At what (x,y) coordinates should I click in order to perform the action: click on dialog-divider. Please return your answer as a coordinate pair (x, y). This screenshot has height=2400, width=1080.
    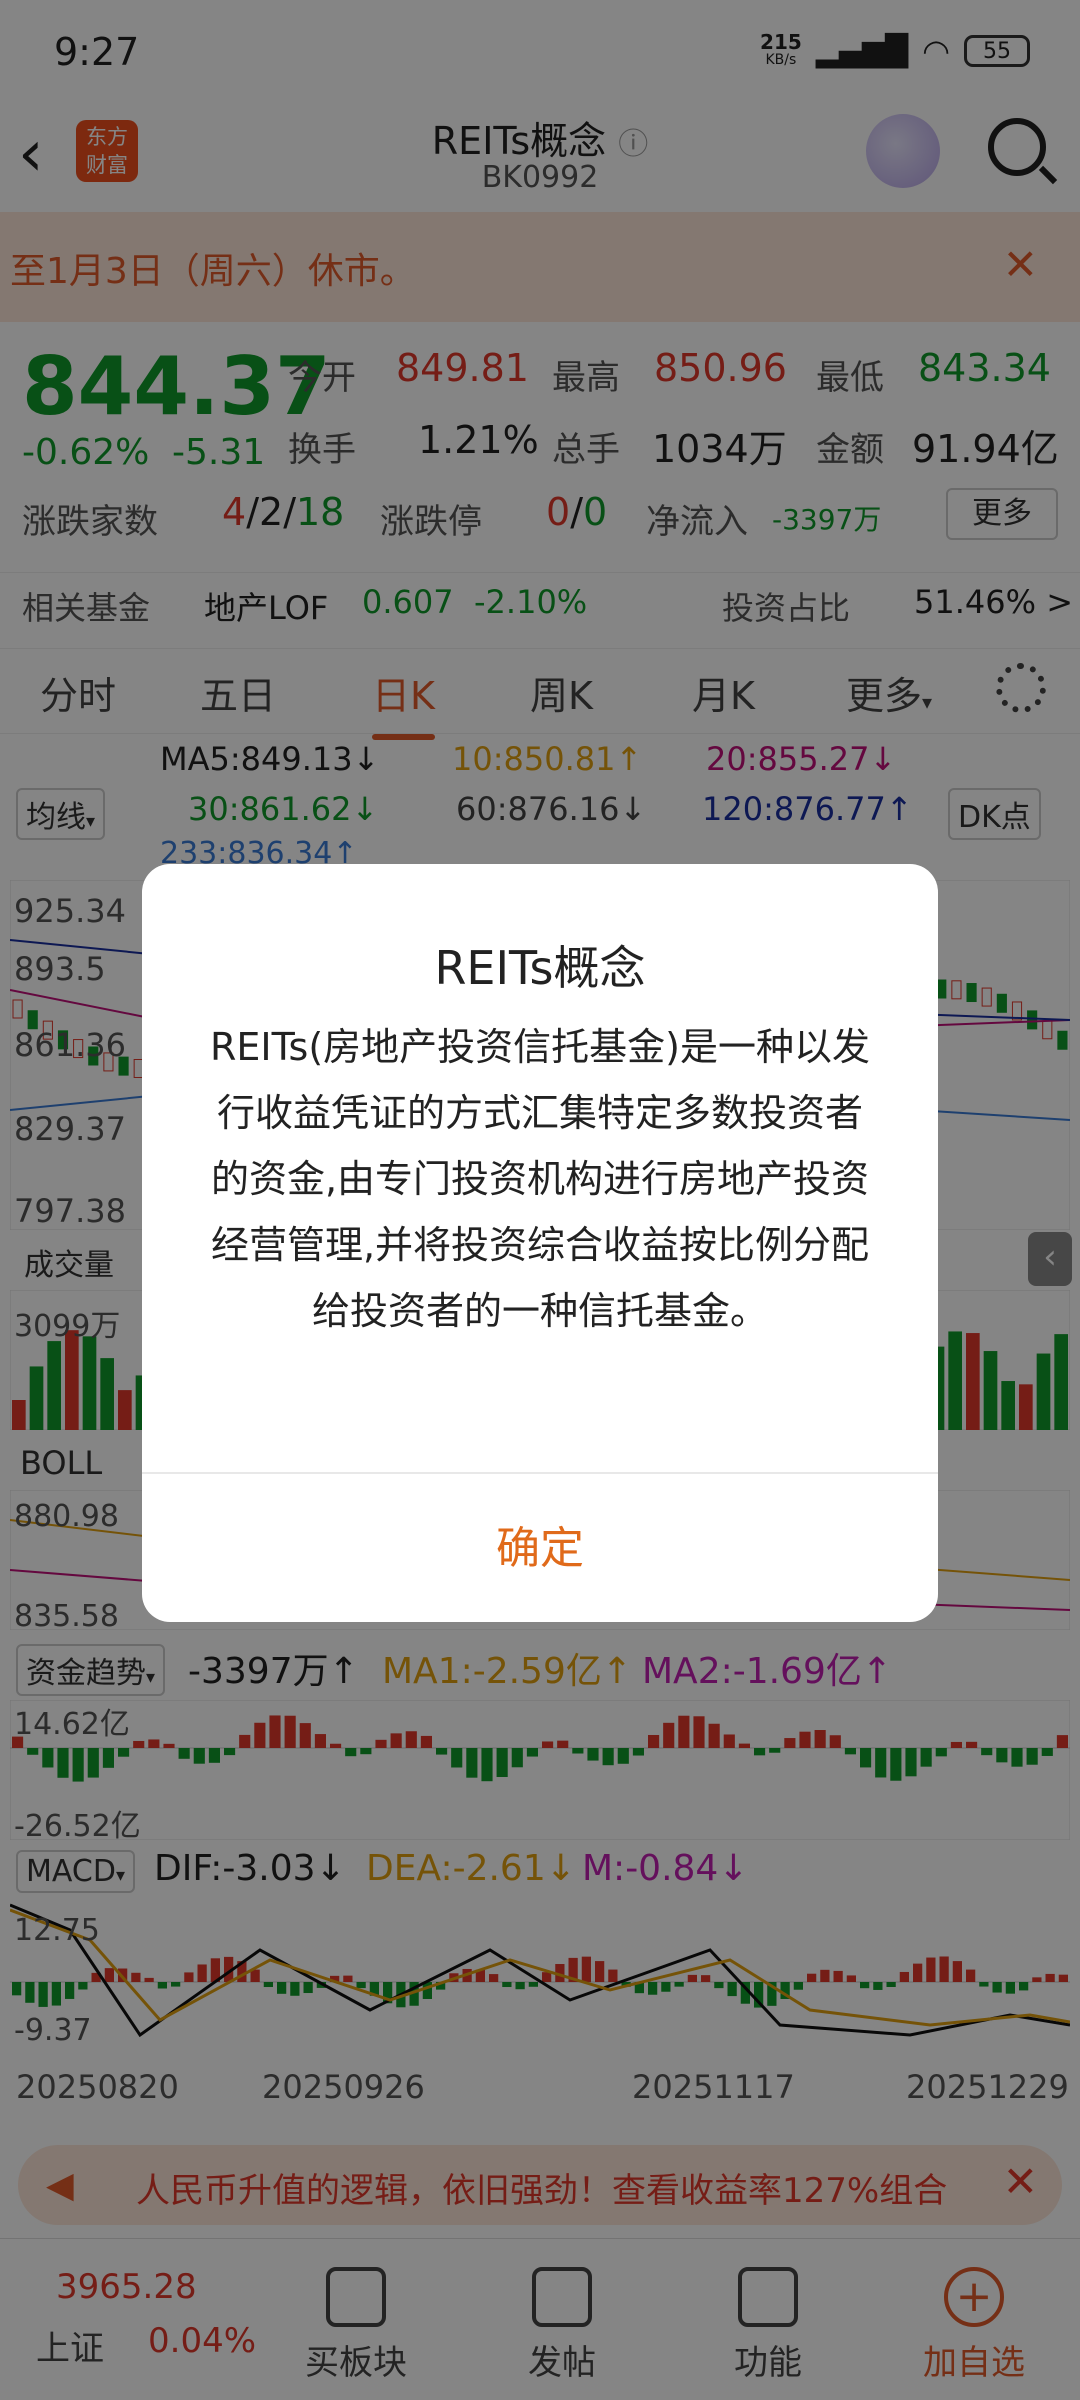
    Looking at the image, I should click on (540, 1473).